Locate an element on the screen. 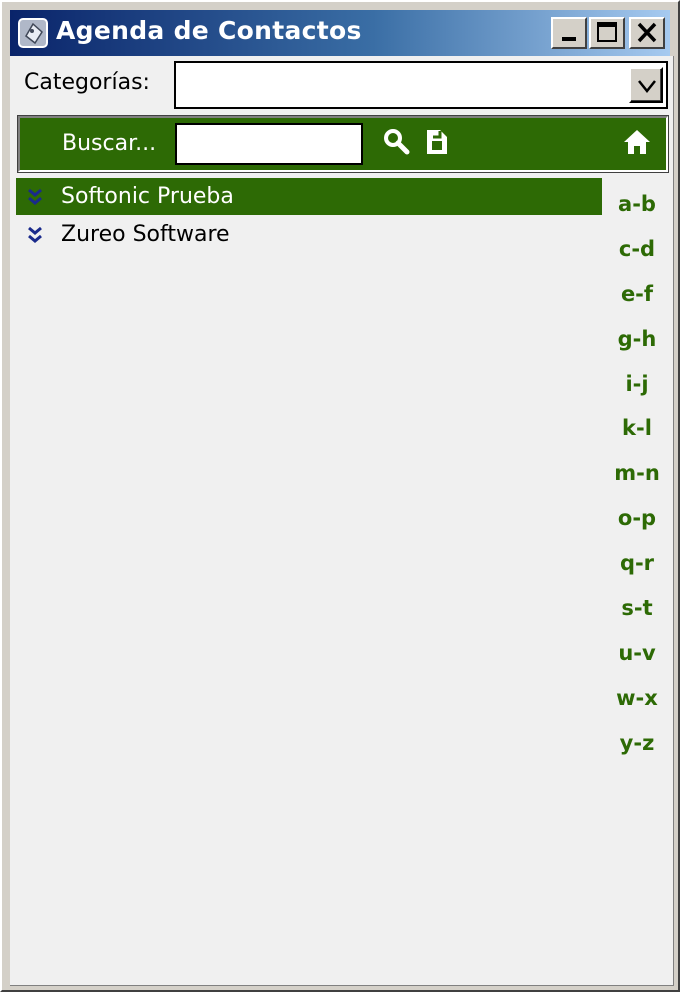  contact-name: Zureo Software is located at coordinates (145, 234).